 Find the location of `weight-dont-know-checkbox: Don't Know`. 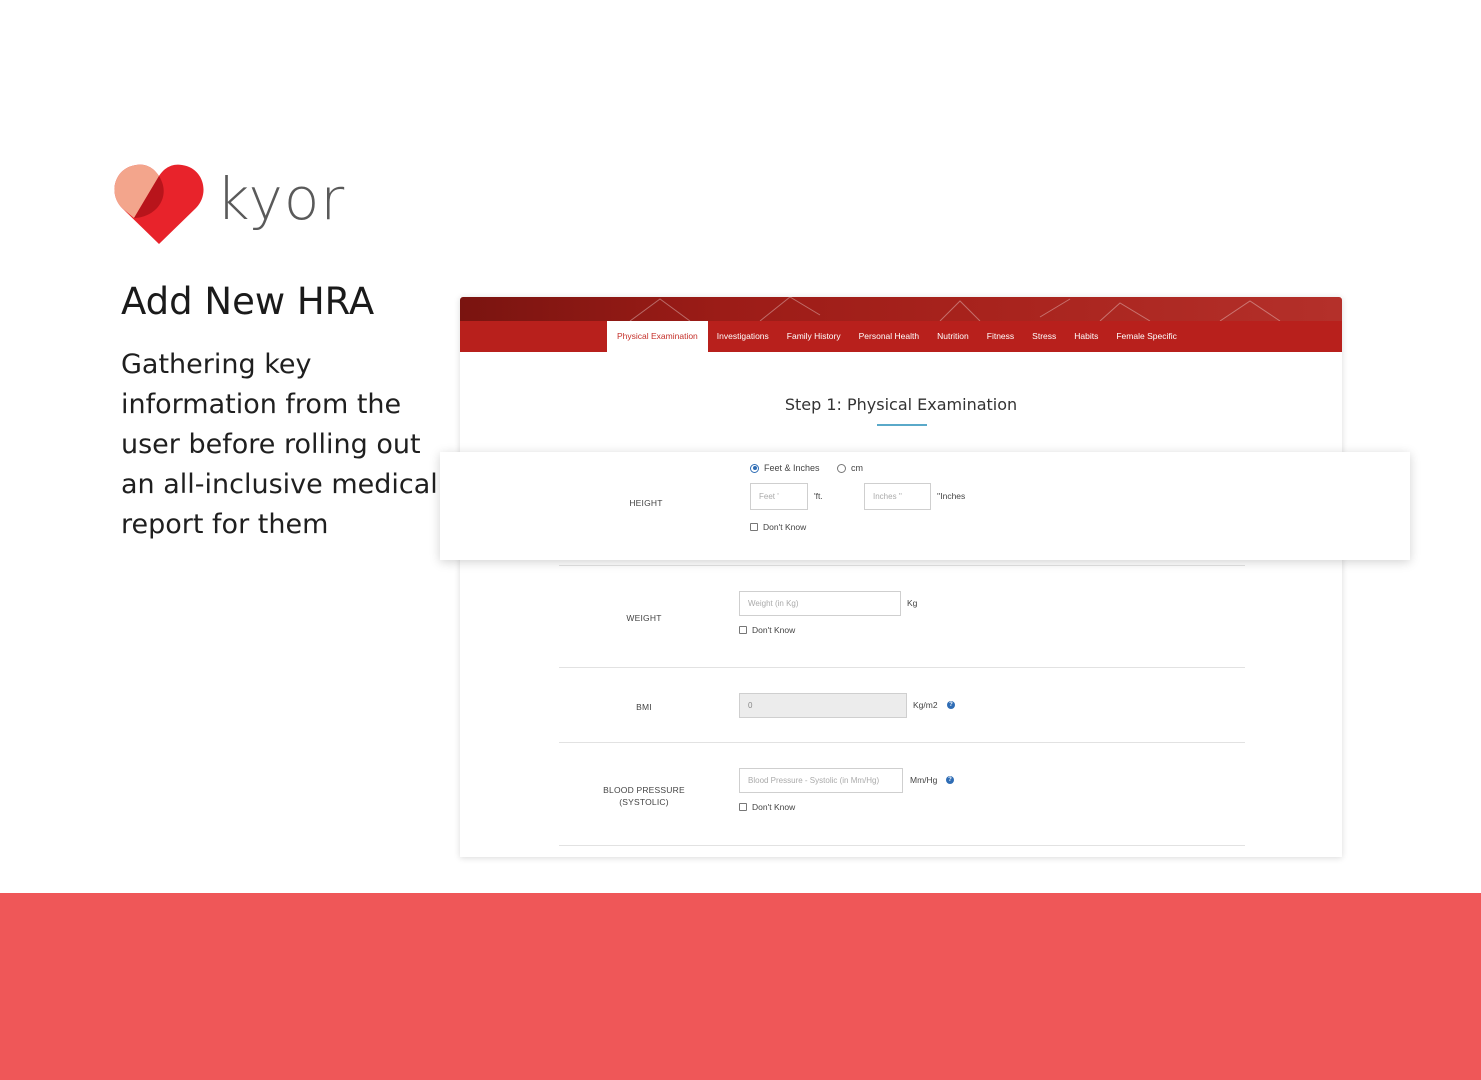

weight-dont-know-checkbox: Don't Know is located at coordinates (767, 630).